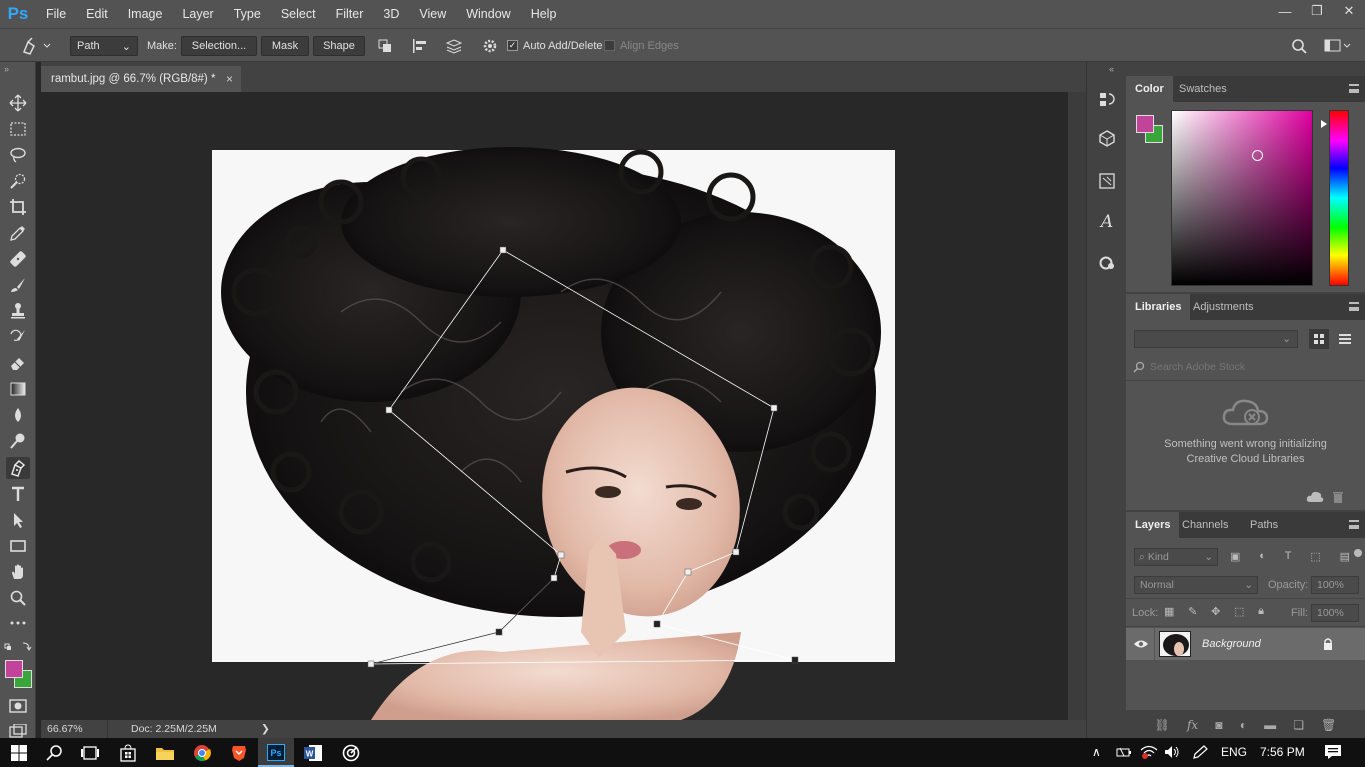 This screenshot has height=767, width=1365. Describe the element at coordinates (18, 598) in the screenshot. I see `zoom-tool-icon` at that location.